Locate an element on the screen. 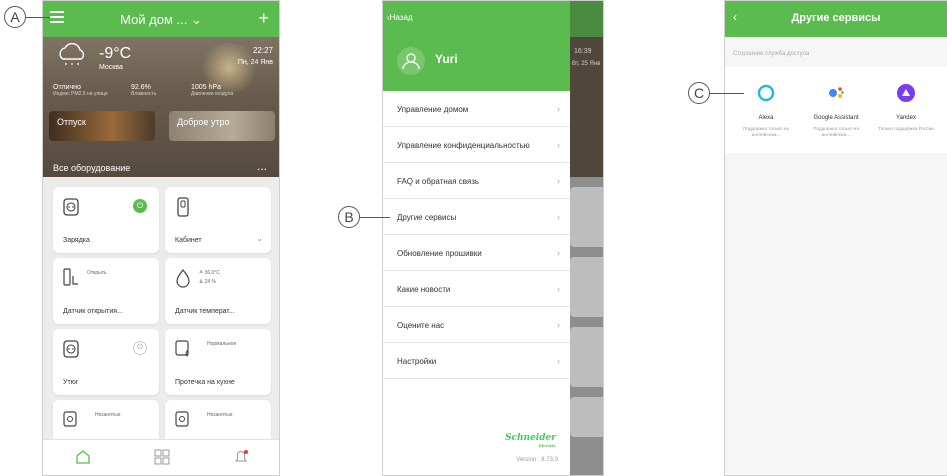 The height and width of the screenshot is (476, 947). power-off-icon: ⏻ is located at coordinates (140, 348).